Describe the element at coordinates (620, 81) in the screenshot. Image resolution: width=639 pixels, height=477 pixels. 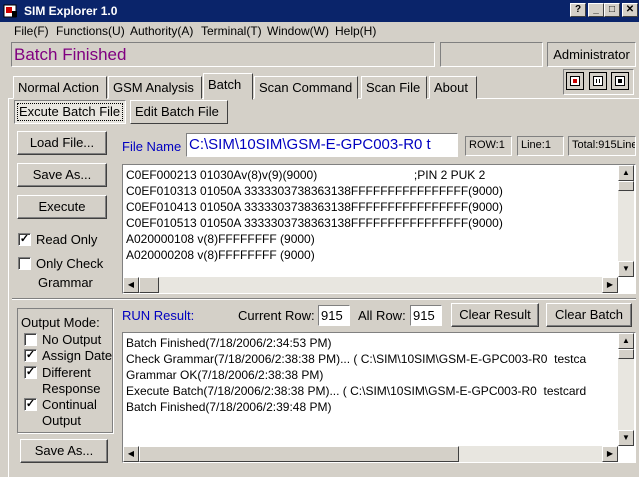
I see `stop-icon` at that location.